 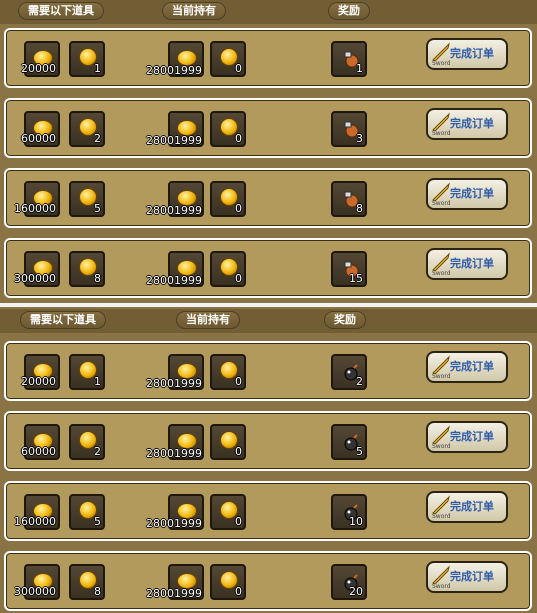 I want to click on order-row: 160000 5 28001999 0 10 完成订单 Sword, so click(x=268, y=511).